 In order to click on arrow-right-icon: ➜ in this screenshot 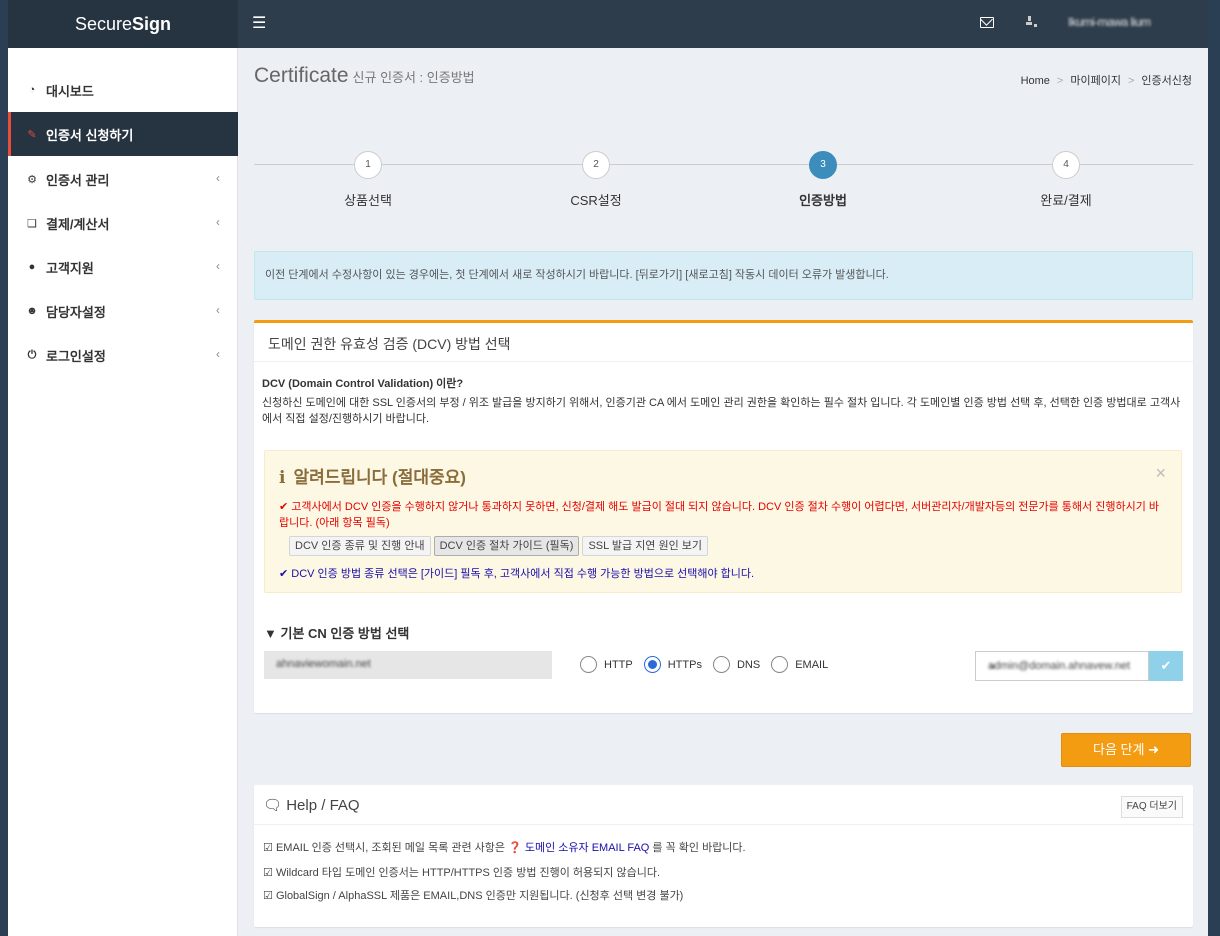, I will do `click(1153, 749)`.